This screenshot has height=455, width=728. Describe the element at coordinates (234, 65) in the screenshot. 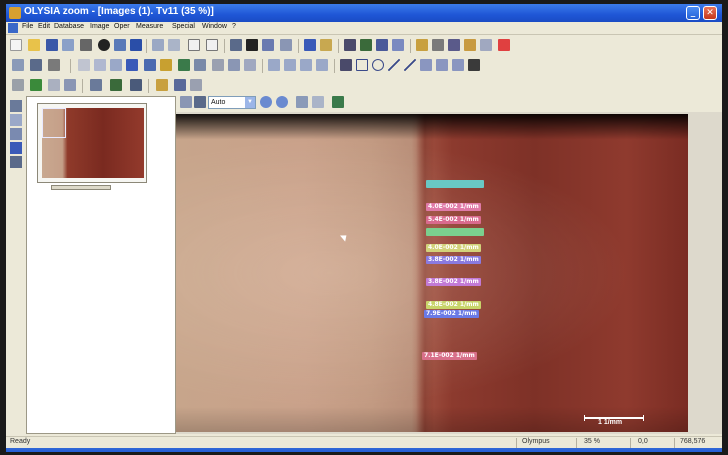

I see `layers-icon` at that location.